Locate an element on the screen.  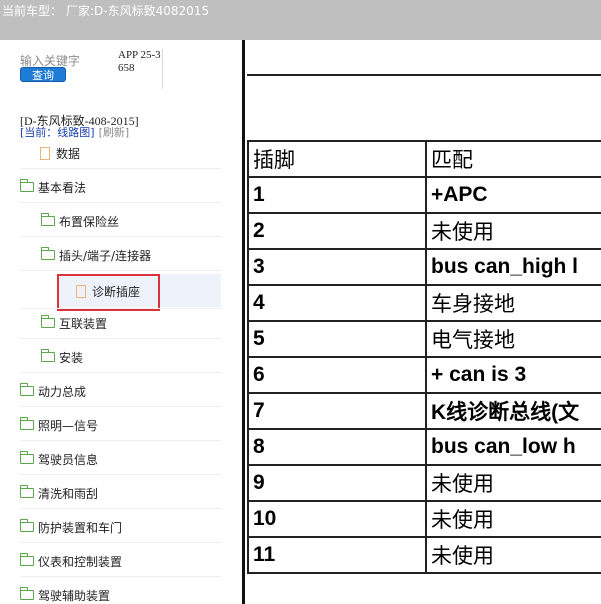
table-header-row: 插脚 匹配 is located at coordinates (424, 159).